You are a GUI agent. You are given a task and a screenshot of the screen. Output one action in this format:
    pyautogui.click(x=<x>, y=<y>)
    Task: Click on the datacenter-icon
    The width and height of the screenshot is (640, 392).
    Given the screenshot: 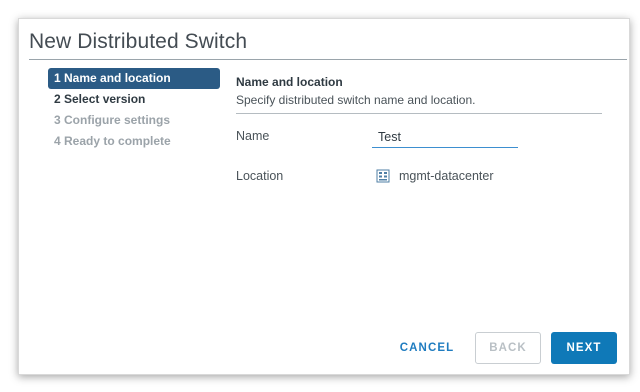 What is the action you would take?
    pyautogui.click(x=383, y=176)
    